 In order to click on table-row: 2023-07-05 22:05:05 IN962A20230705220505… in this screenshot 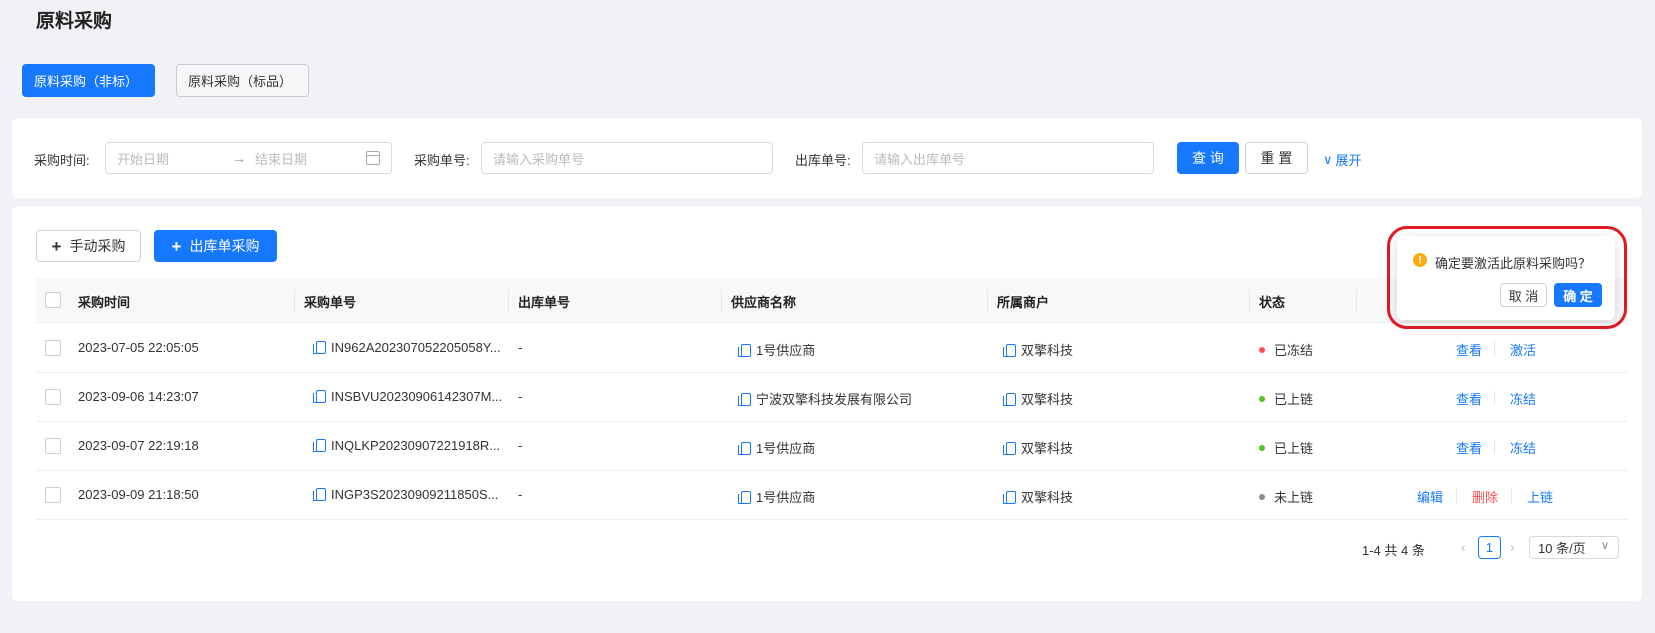, I will do `click(832, 348)`.